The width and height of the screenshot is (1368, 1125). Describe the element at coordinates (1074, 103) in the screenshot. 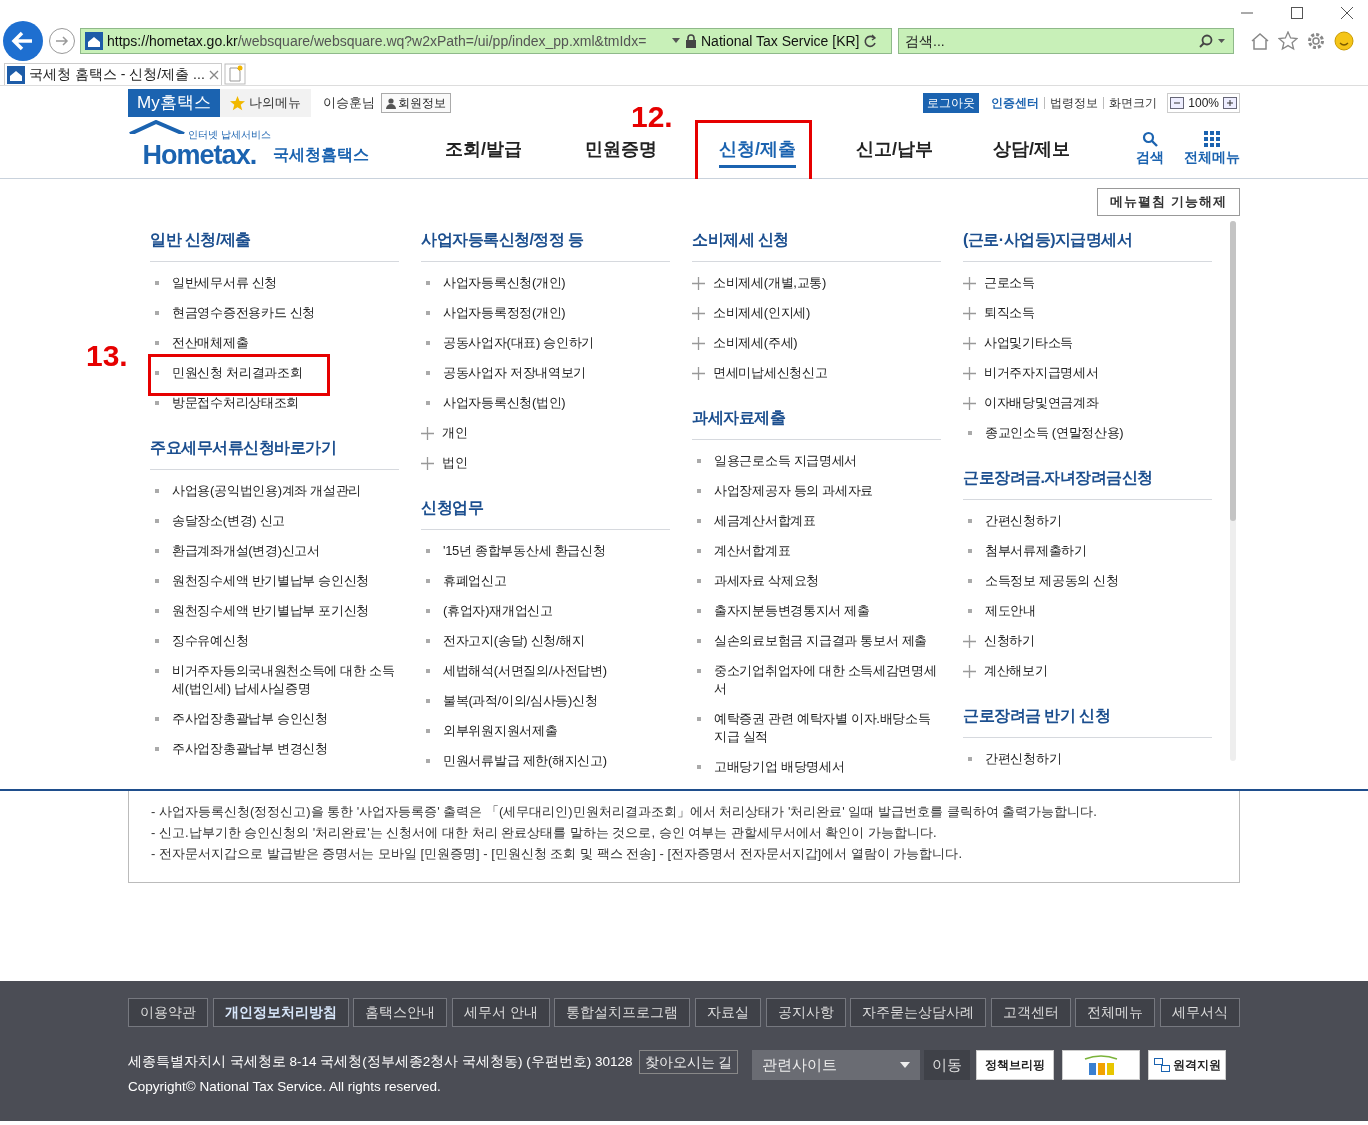

I see `header-link: 법령정보` at that location.